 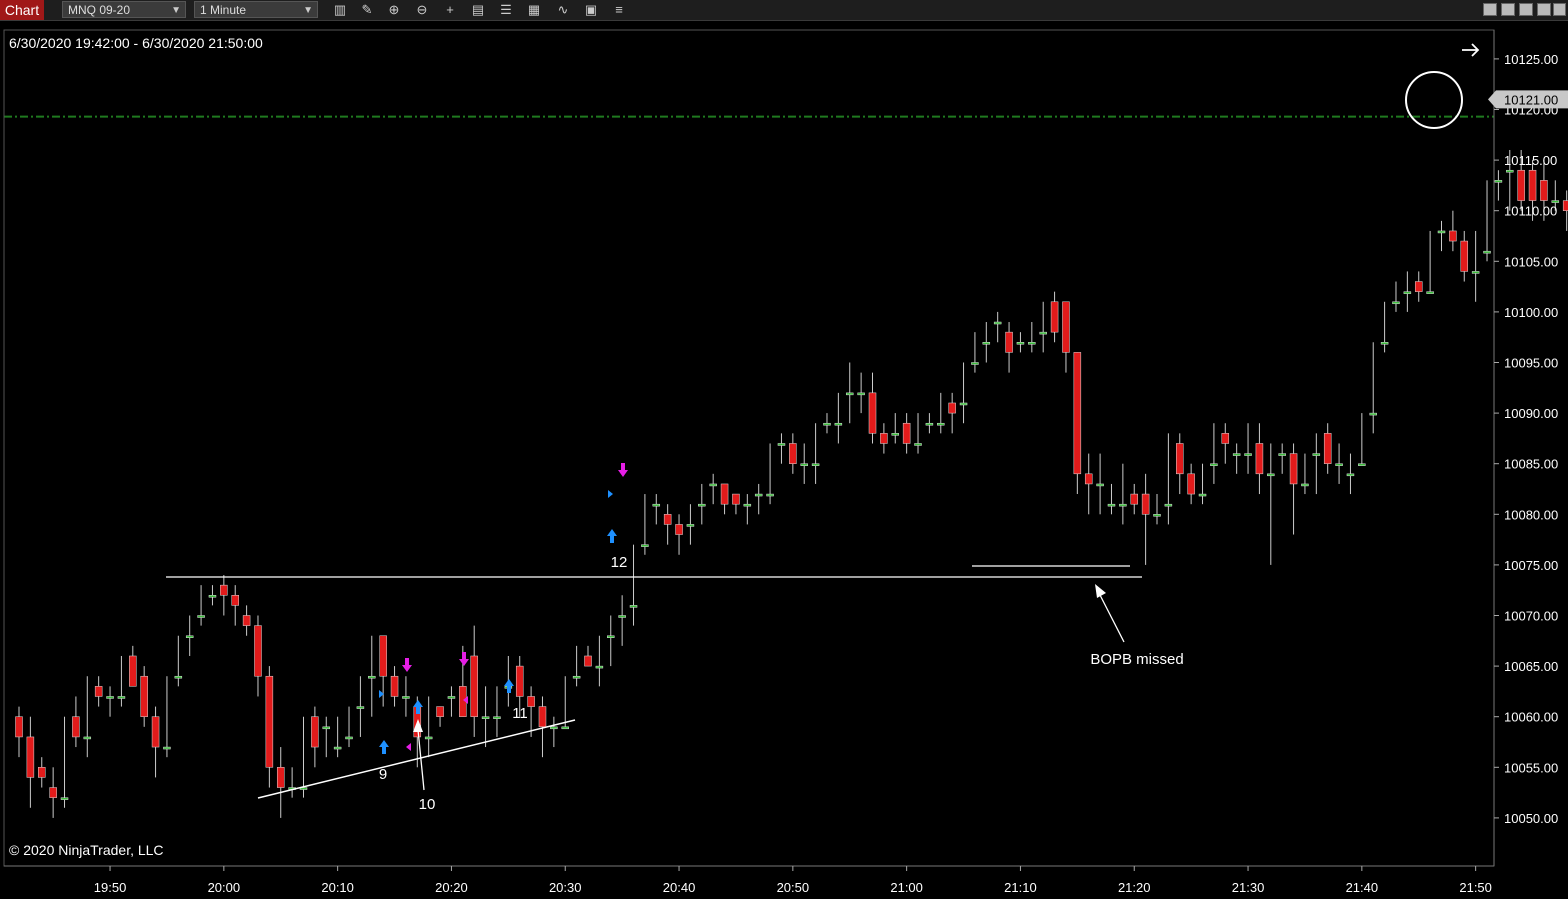 I want to click on data-box-icon: ▤, so click(x=478, y=10).